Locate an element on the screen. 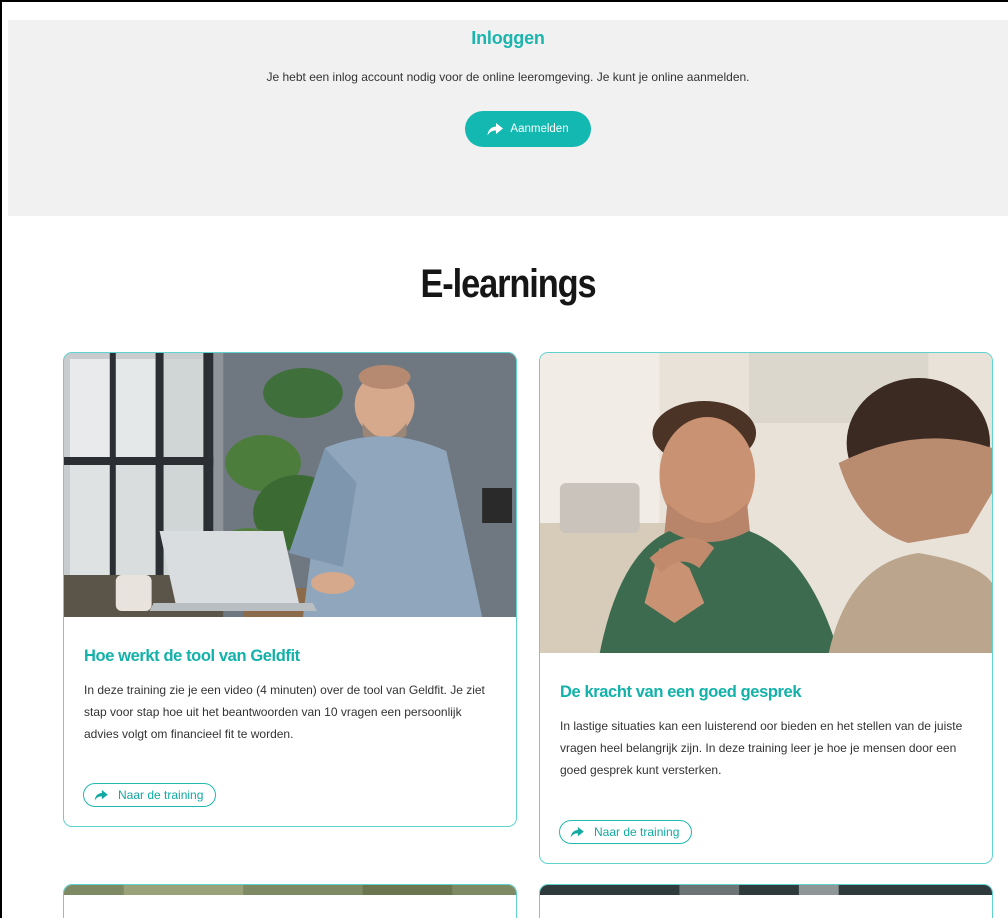 The image size is (1008, 918). card-title: De kracht van een goed gesprek is located at coordinates (681, 692).